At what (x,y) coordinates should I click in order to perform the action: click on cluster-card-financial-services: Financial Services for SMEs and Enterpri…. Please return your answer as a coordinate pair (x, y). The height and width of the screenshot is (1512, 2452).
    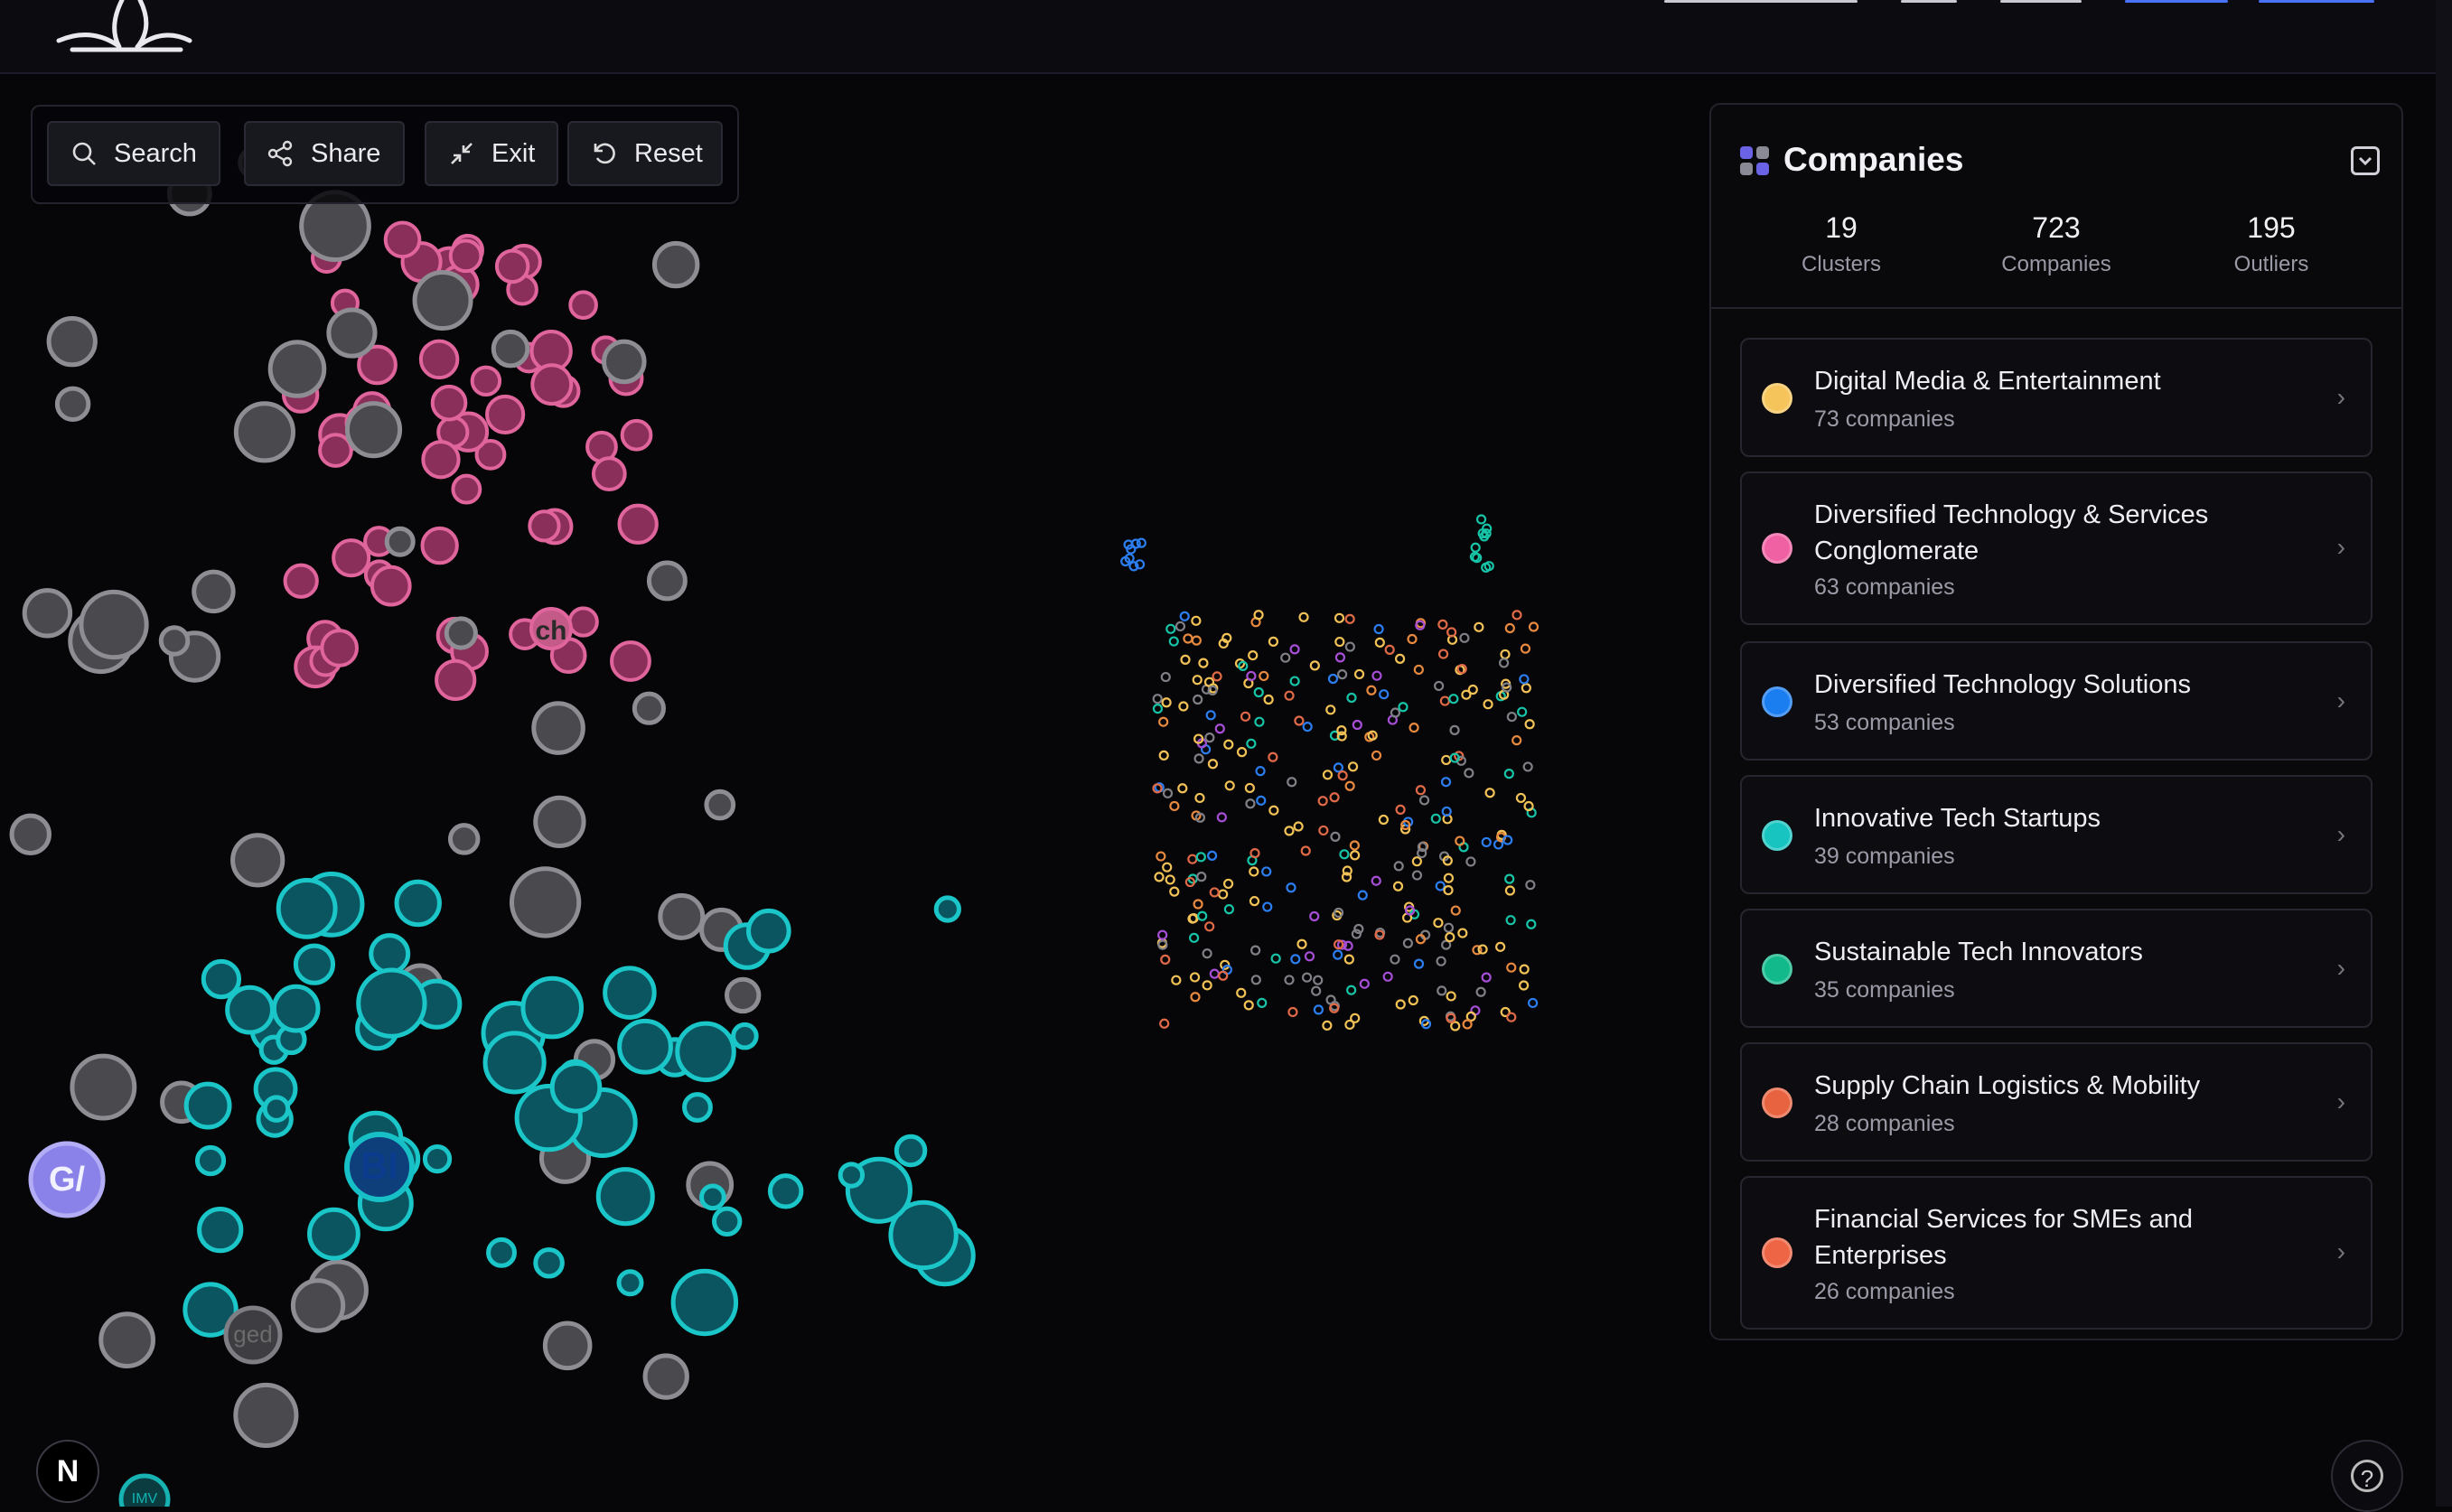
    Looking at the image, I should click on (2056, 1253).